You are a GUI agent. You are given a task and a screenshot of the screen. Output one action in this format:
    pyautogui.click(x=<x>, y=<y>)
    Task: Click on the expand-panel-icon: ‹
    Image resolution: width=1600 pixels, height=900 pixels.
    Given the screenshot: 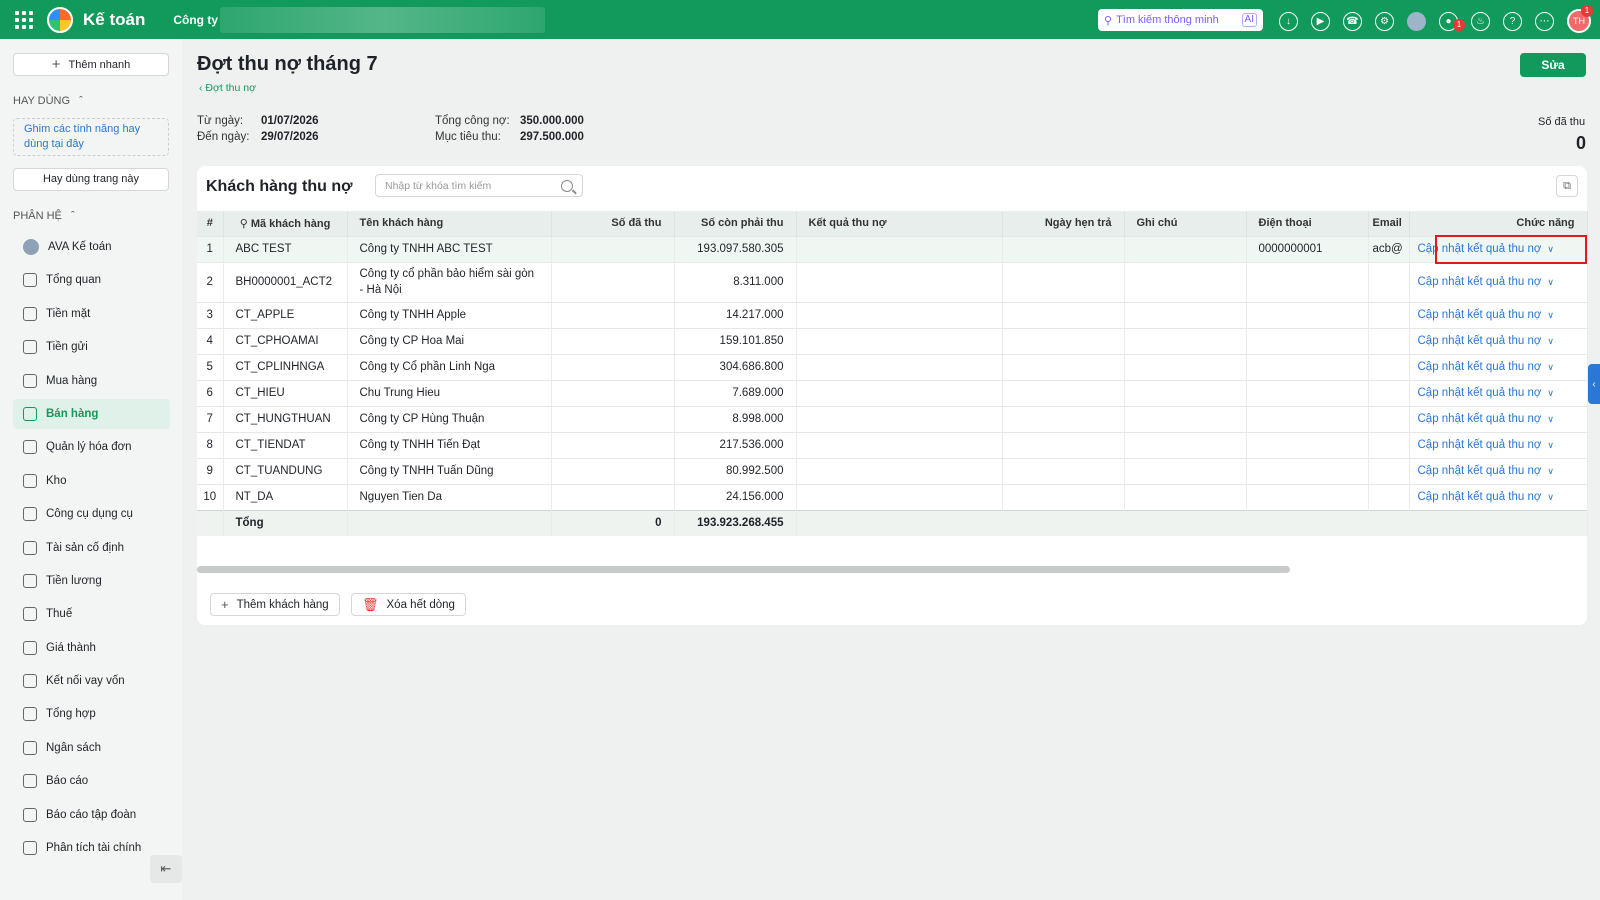 What is the action you would take?
    pyautogui.click(x=1594, y=384)
    